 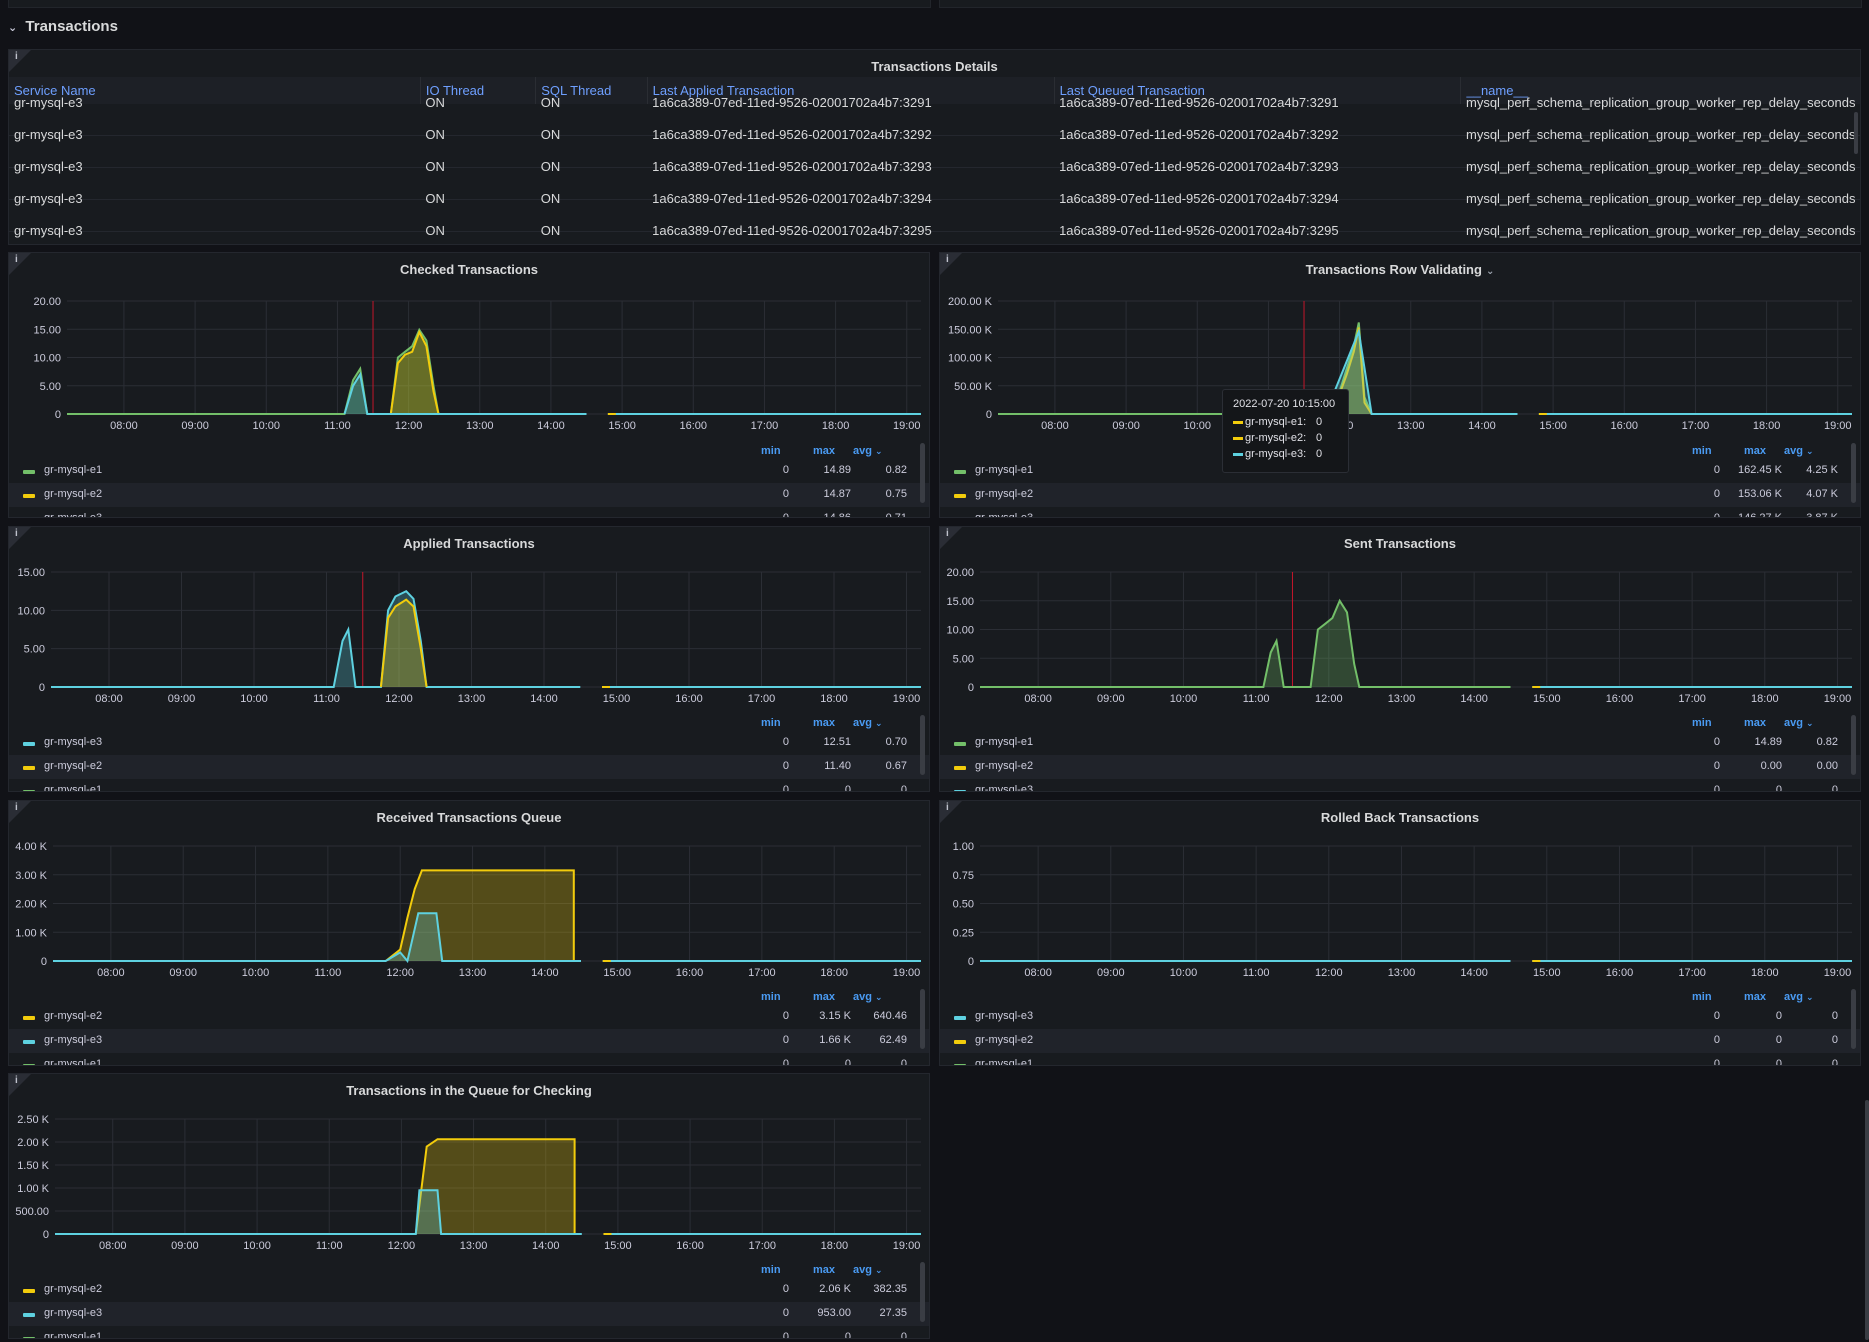 What do you see at coordinates (469, 451) in the screenshot?
I see `legend-header: min max avg ⌄` at bounding box center [469, 451].